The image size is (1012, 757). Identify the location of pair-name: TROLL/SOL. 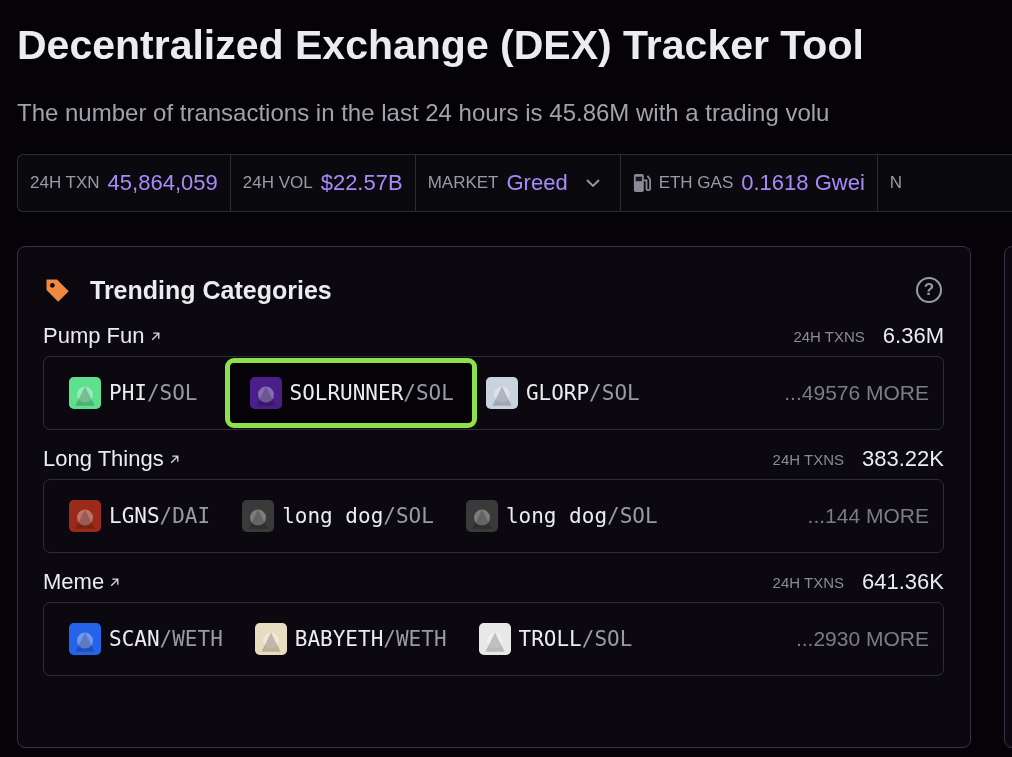
(575, 639).